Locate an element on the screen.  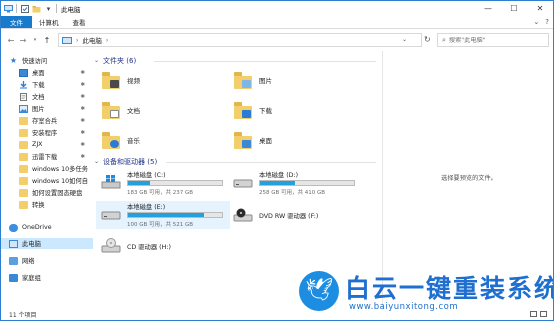
properties-icon is located at coordinates (24, 8).